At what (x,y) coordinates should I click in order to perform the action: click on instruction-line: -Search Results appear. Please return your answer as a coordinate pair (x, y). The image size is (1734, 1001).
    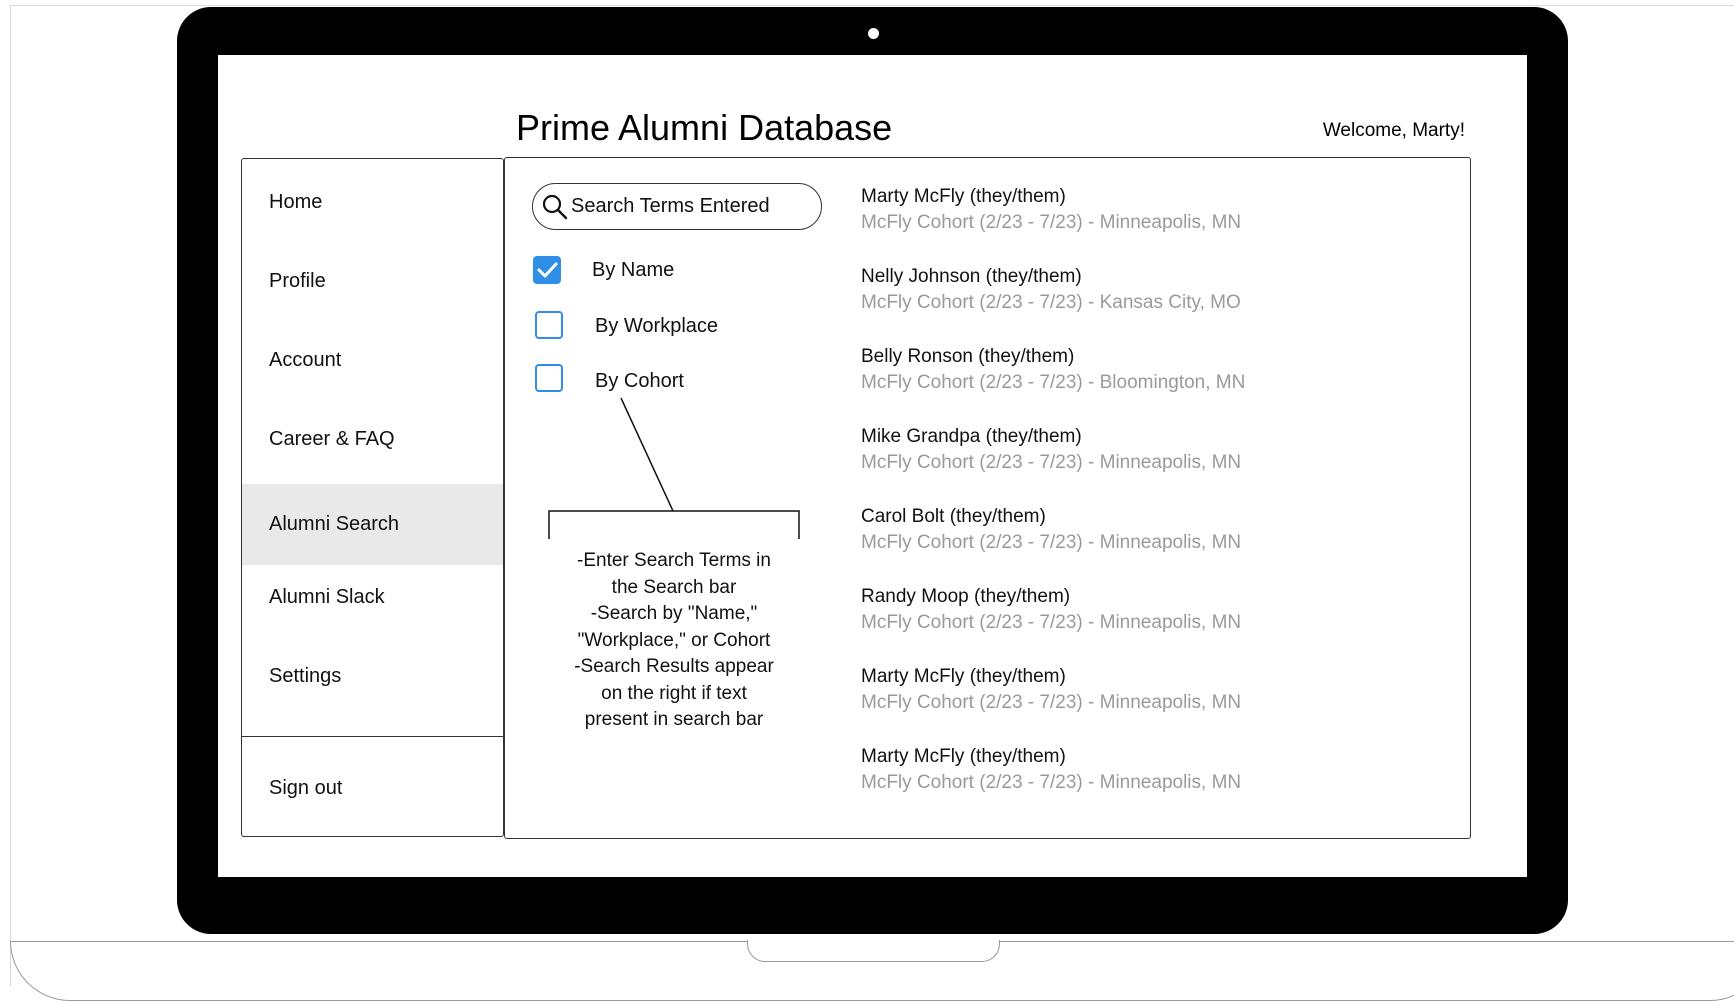
    Looking at the image, I should click on (674, 666).